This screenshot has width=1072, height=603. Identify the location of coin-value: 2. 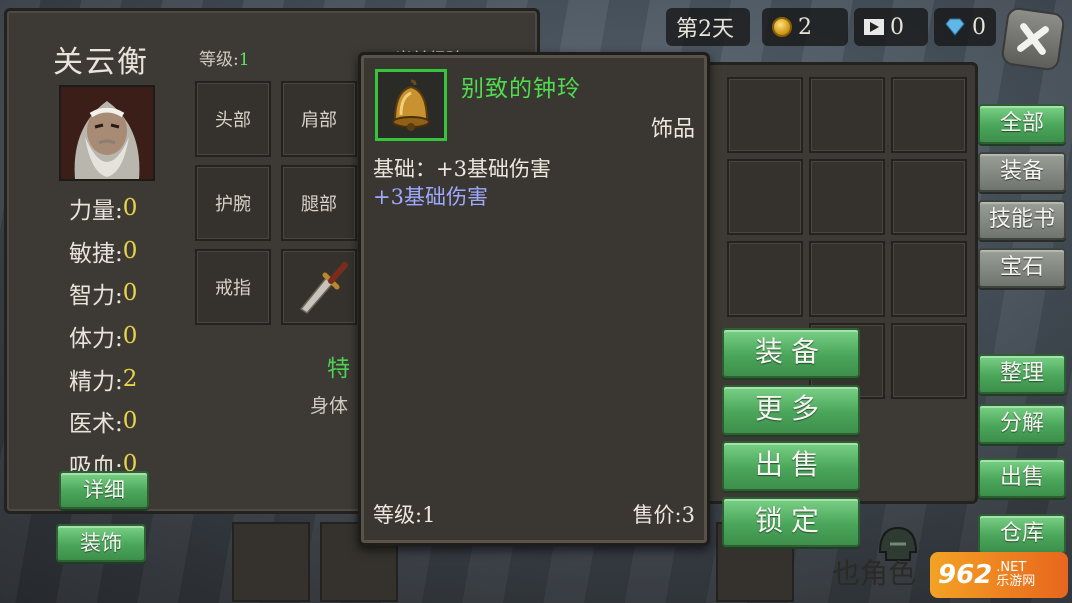
(805, 27).